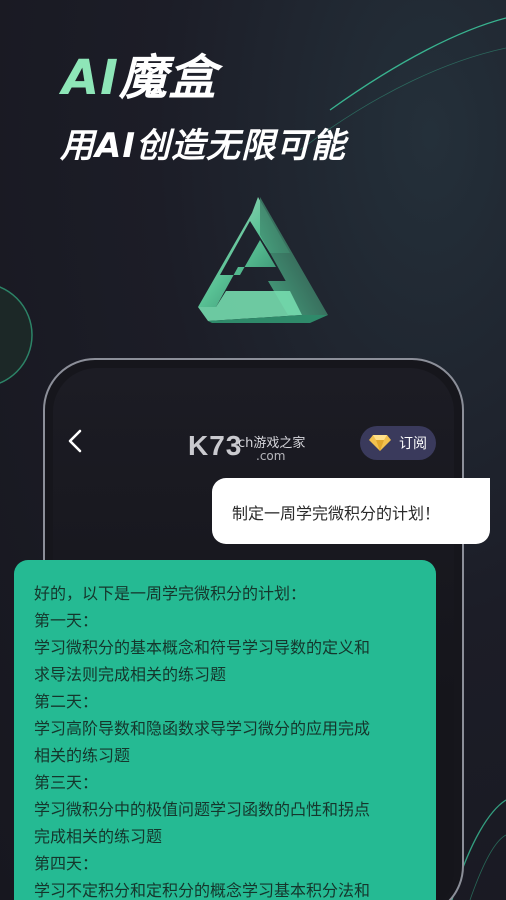  What do you see at coordinates (202, 728) in the screenshot?
I see `ai-message-line: 学习高阶导数和隐函数求导学习微分的应用完成` at bounding box center [202, 728].